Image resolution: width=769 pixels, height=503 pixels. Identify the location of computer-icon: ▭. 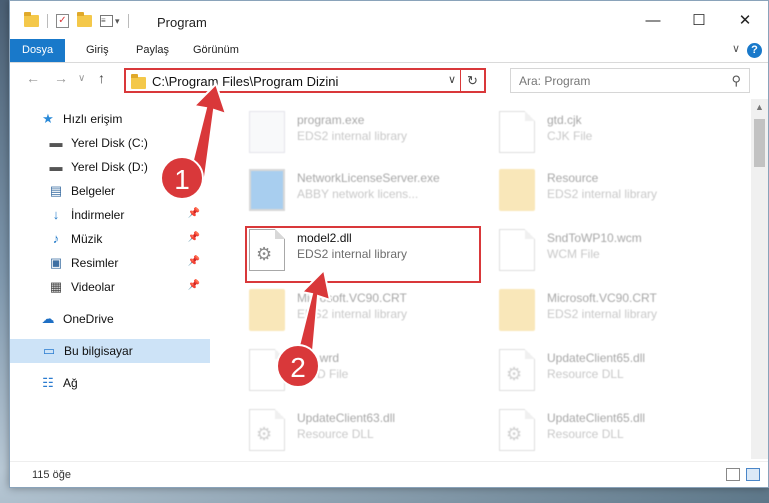
(49, 350).